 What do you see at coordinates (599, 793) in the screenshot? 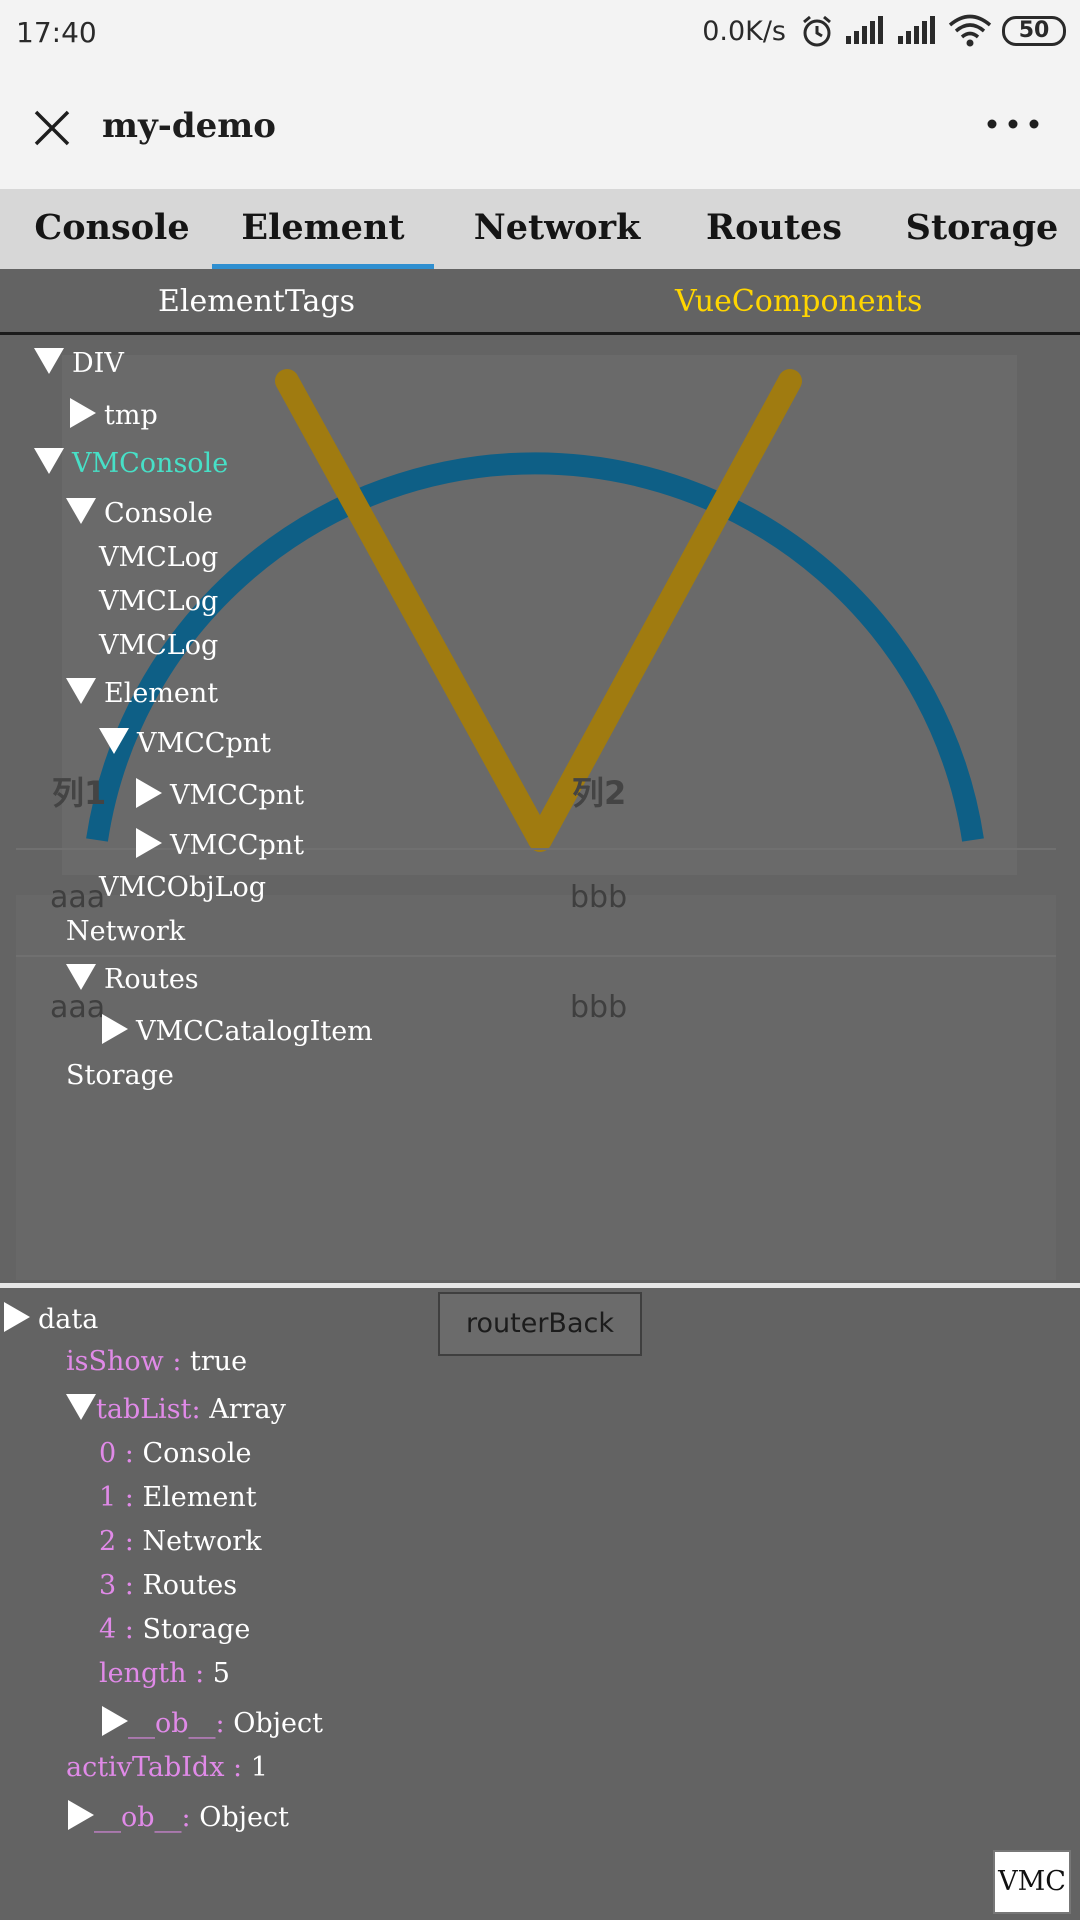
I see `table-header: 列2` at bounding box center [599, 793].